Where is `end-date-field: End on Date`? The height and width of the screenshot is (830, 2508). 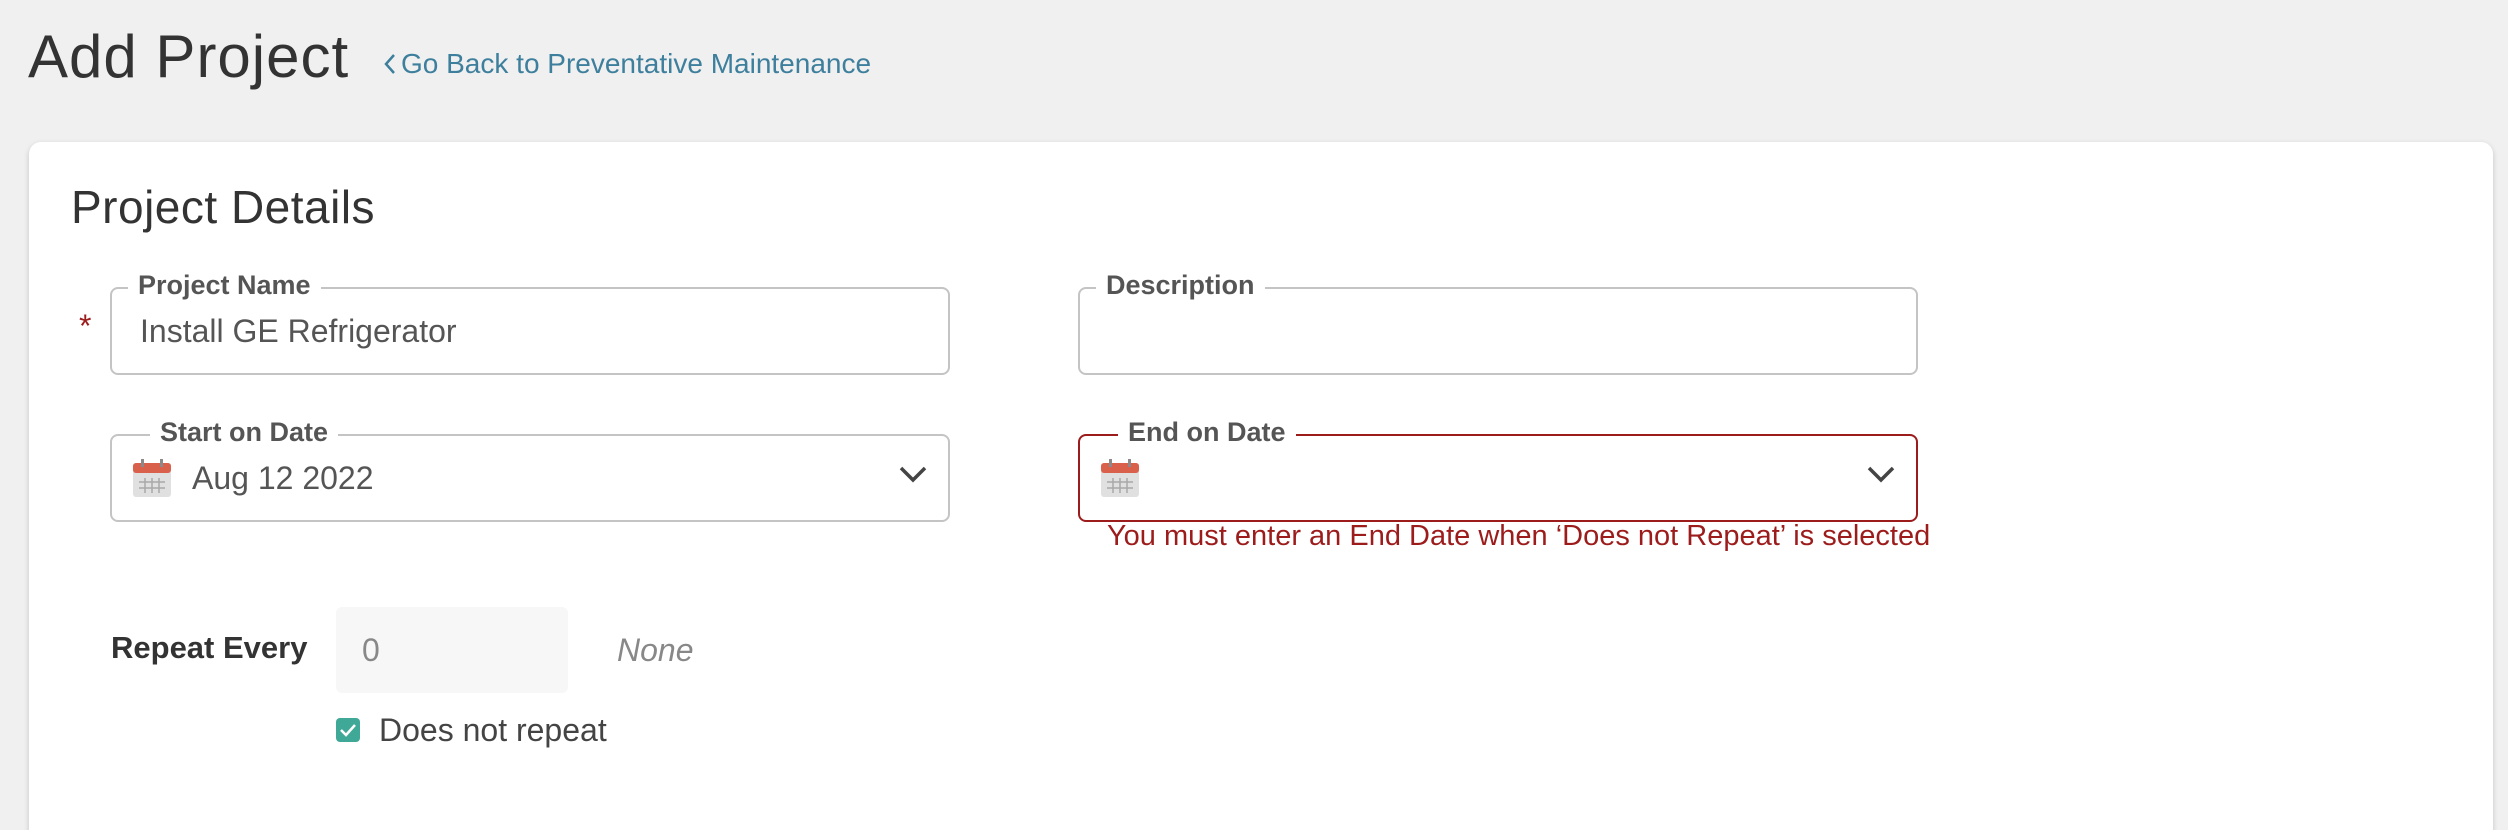 end-date-field: End on Date is located at coordinates (1498, 468).